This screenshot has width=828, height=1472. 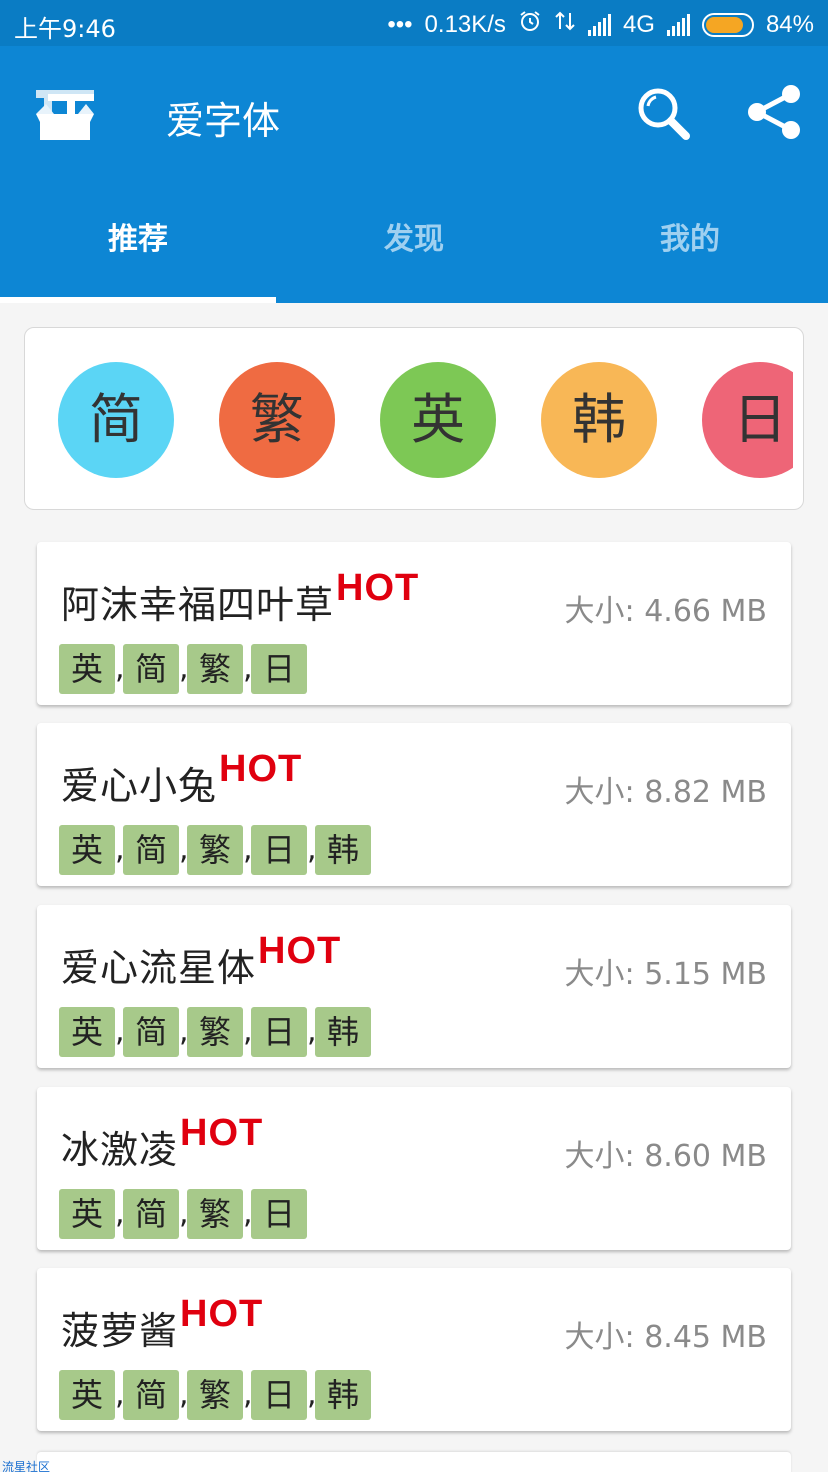 I want to click on font-size-label: 大小: 4.66 MB, so click(x=665, y=611).